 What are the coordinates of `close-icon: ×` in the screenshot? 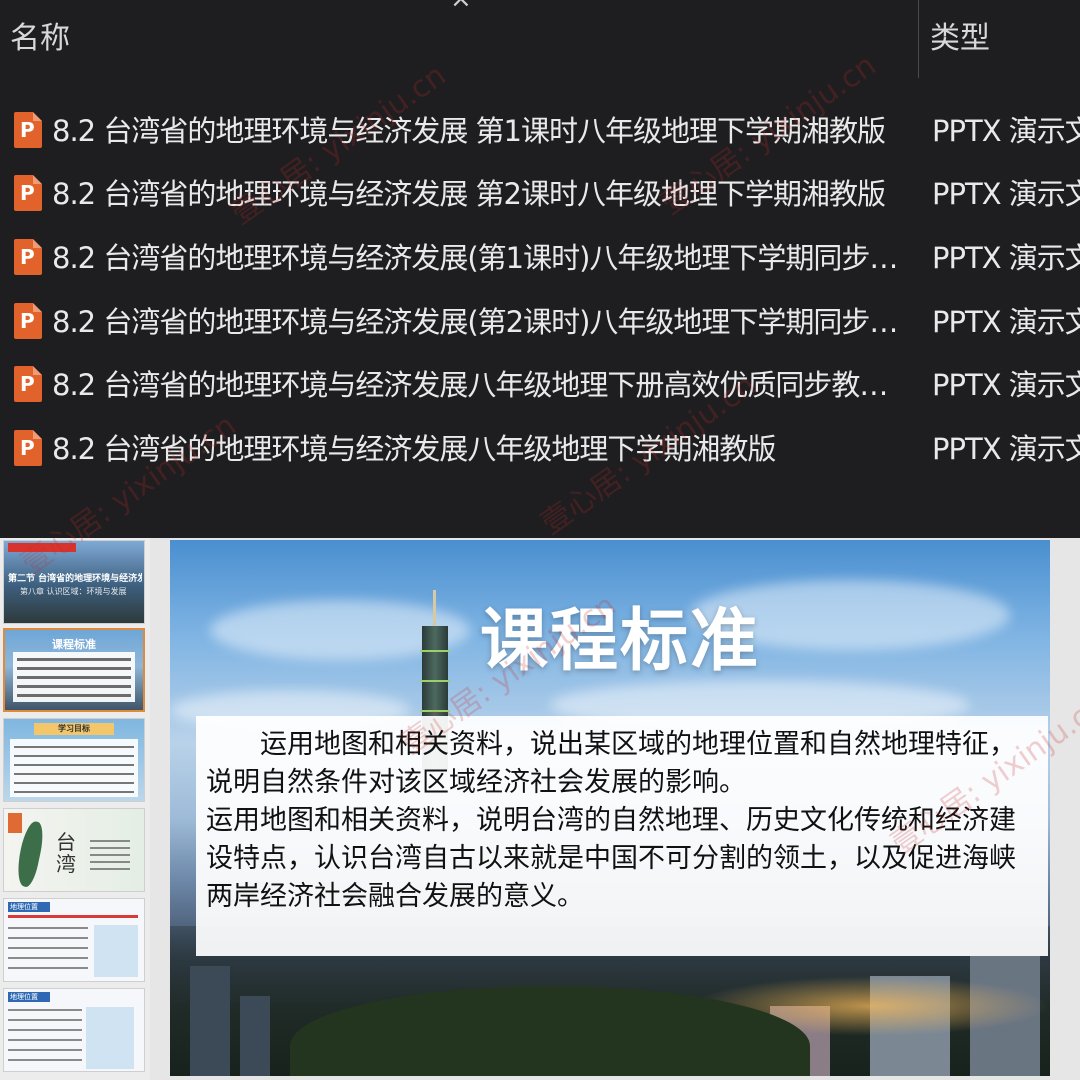 It's located at (461, 6).